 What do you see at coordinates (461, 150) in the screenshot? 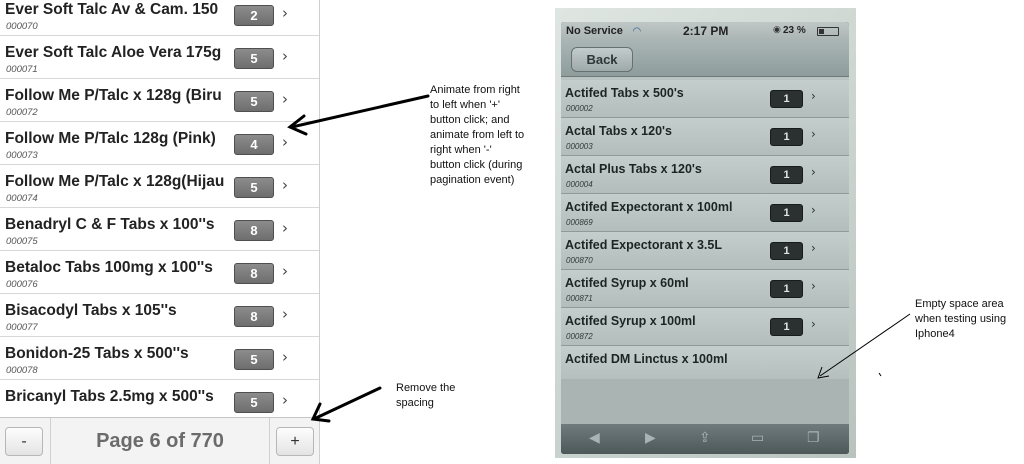
I see `animate-note-line: right when '-'` at bounding box center [461, 150].